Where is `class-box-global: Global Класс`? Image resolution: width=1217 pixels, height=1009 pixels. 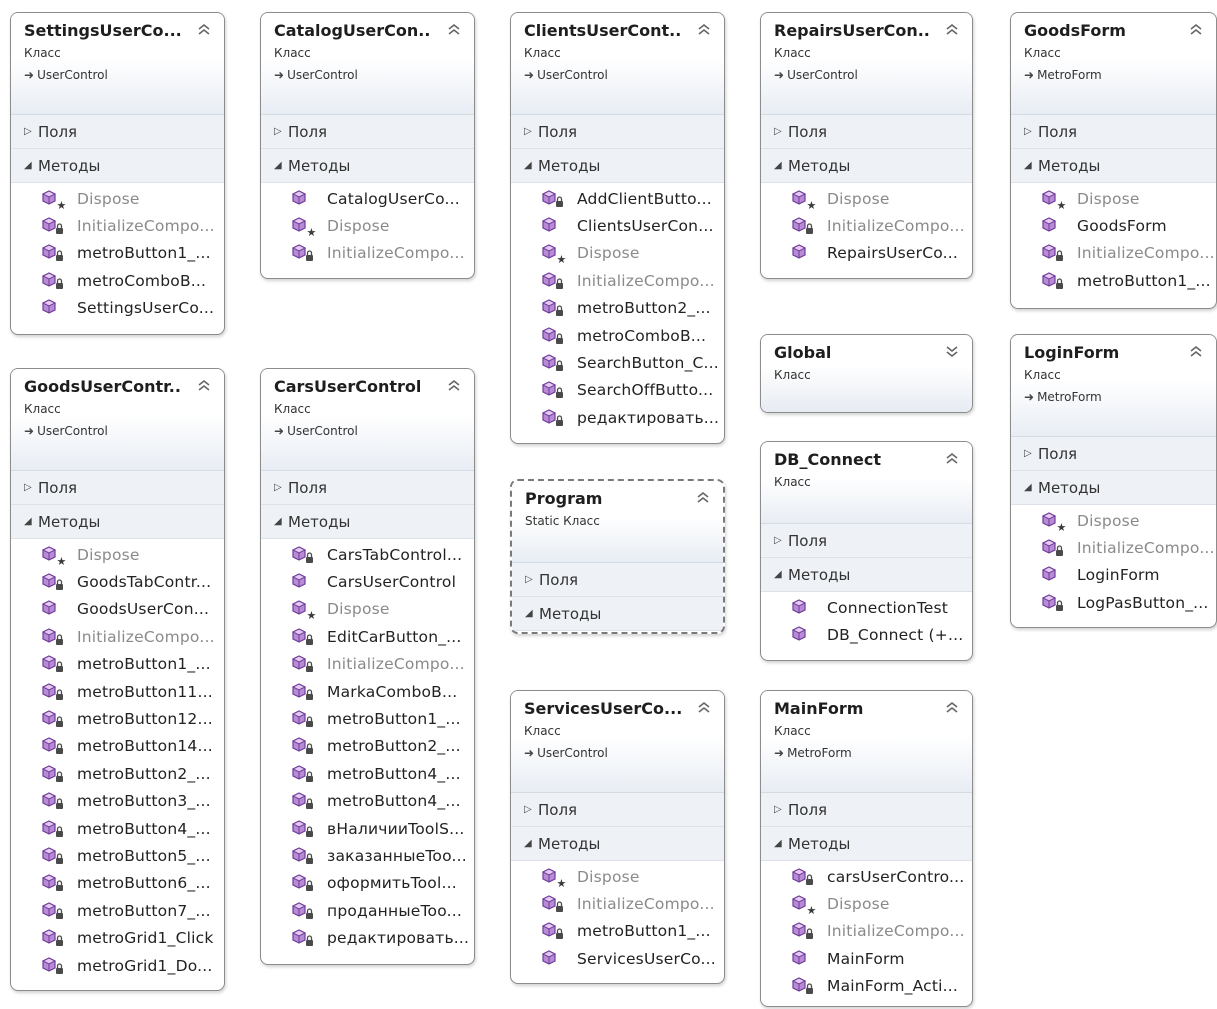
class-box-global: Global Класс is located at coordinates (866, 373).